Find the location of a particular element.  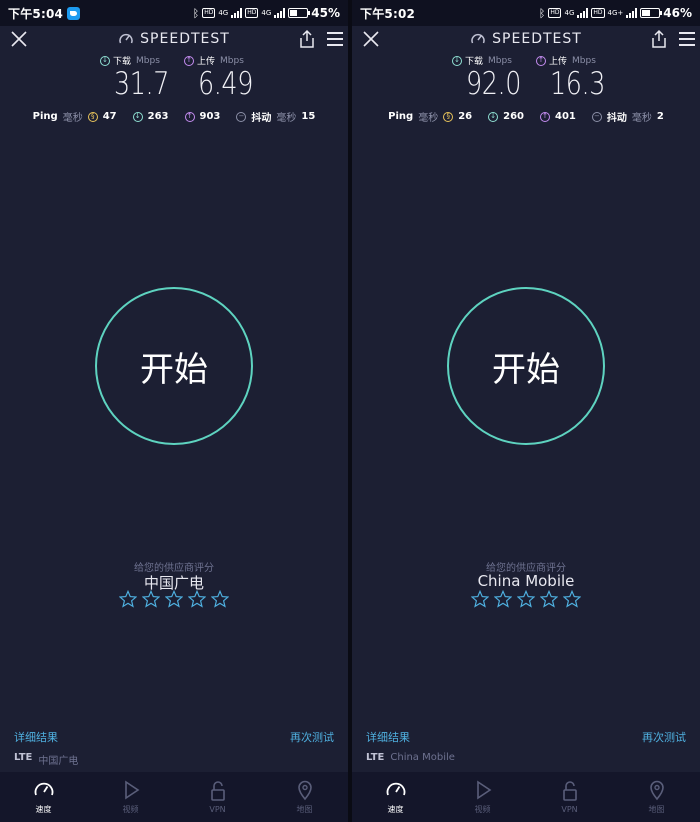

upload-value: 6.49 is located at coordinates (225, 84).